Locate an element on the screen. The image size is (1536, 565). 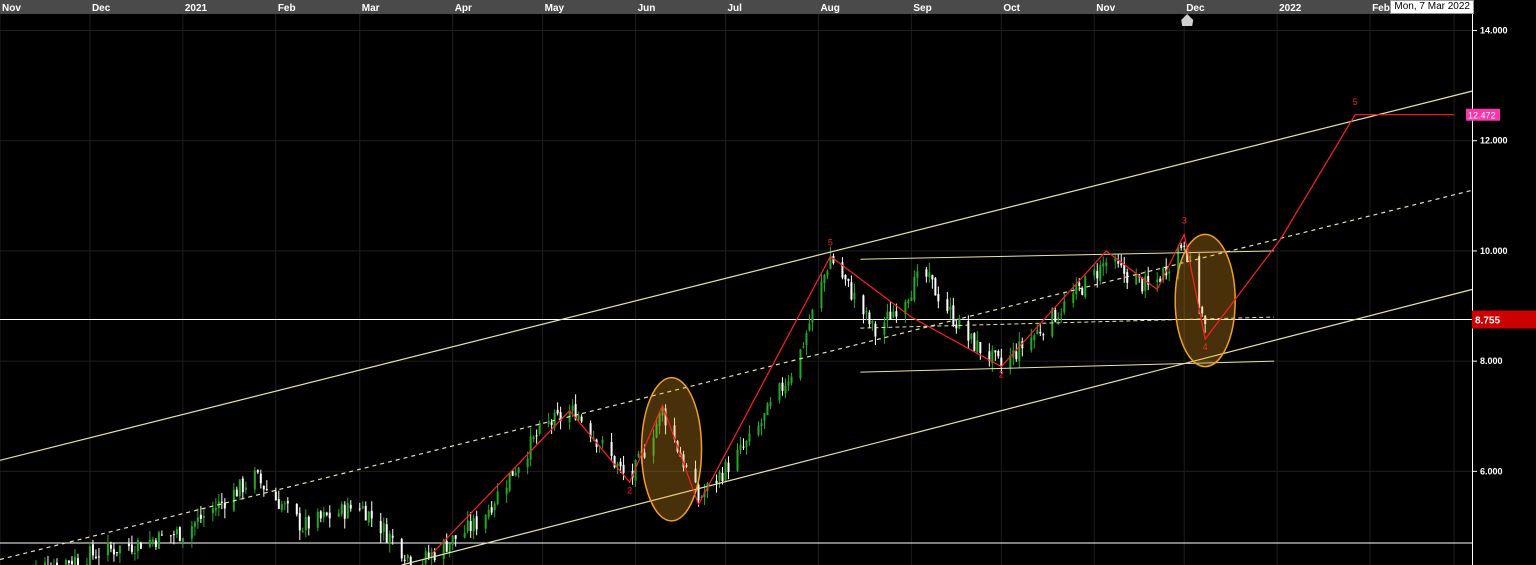
wave-label: 2 is located at coordinates (629, 490).